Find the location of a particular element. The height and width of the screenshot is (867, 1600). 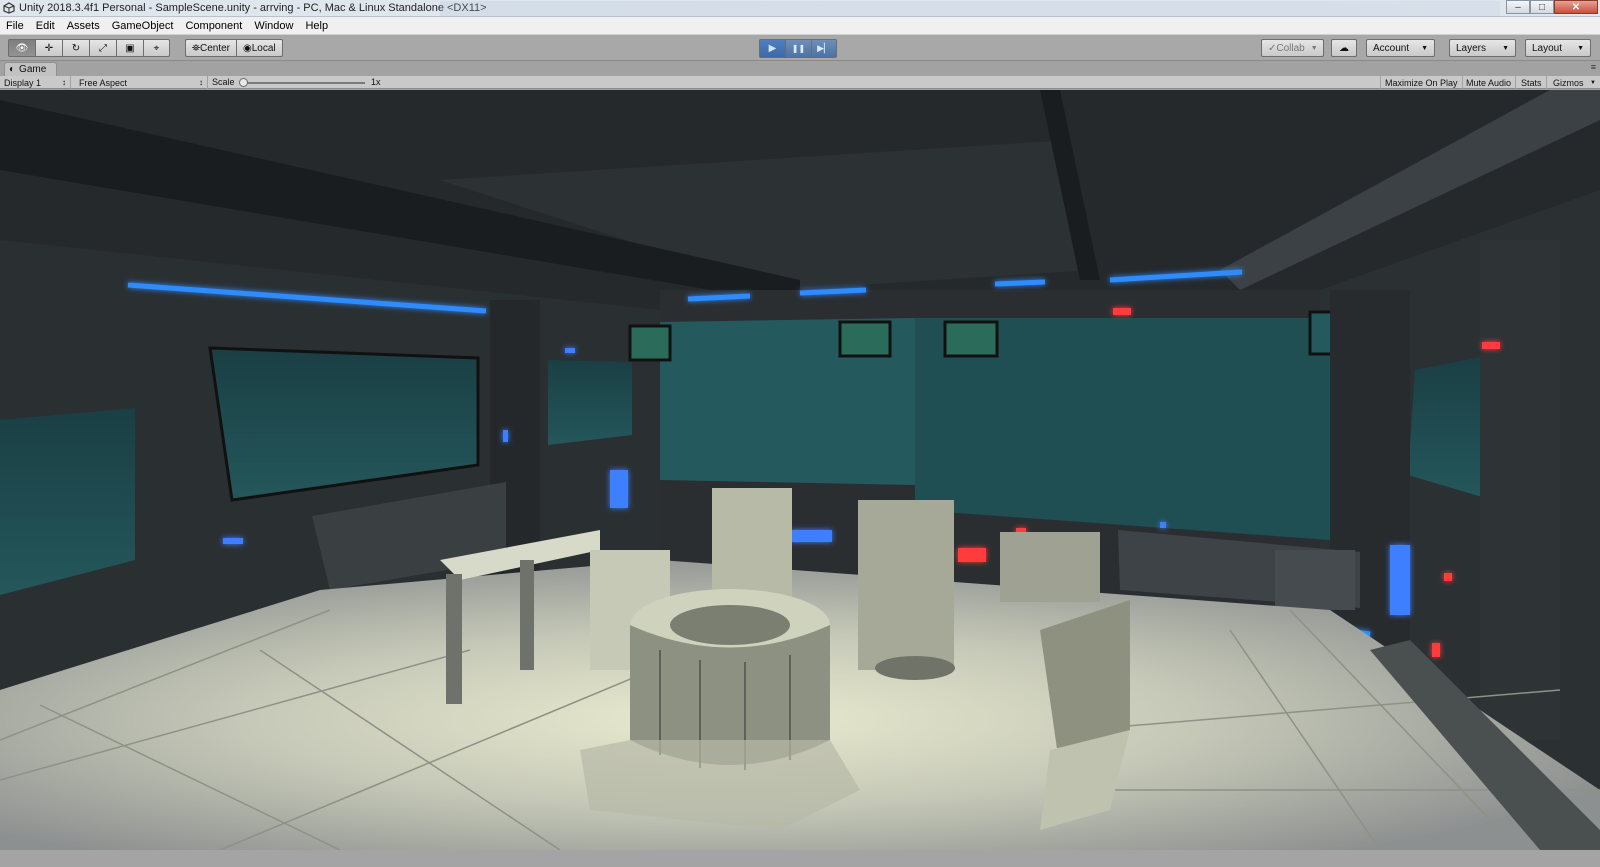

pause-button: ❚❚ is located at coordinates (798, 48).